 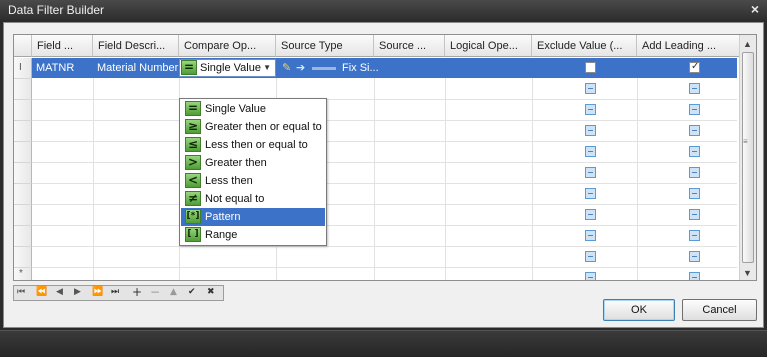 What do you see at coordinates (747, 44) in the screenshot?
I see `scroll-up-icon: ▲` at bounding box center [747, 44].